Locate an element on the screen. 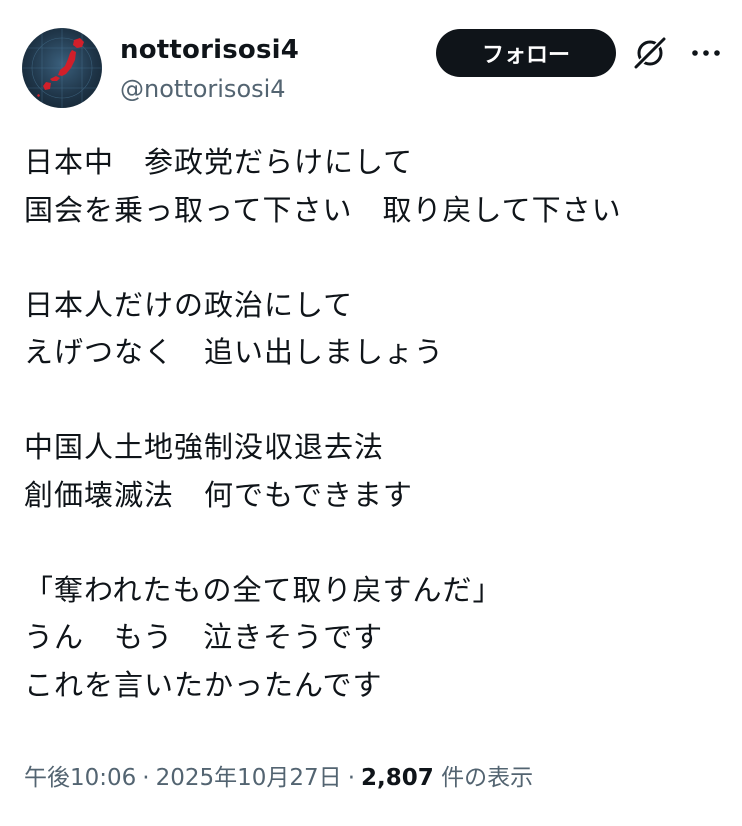 The image size is (742, 826). tweet-line: 日本人だけの政治にして is located at coordinates (189, 304).